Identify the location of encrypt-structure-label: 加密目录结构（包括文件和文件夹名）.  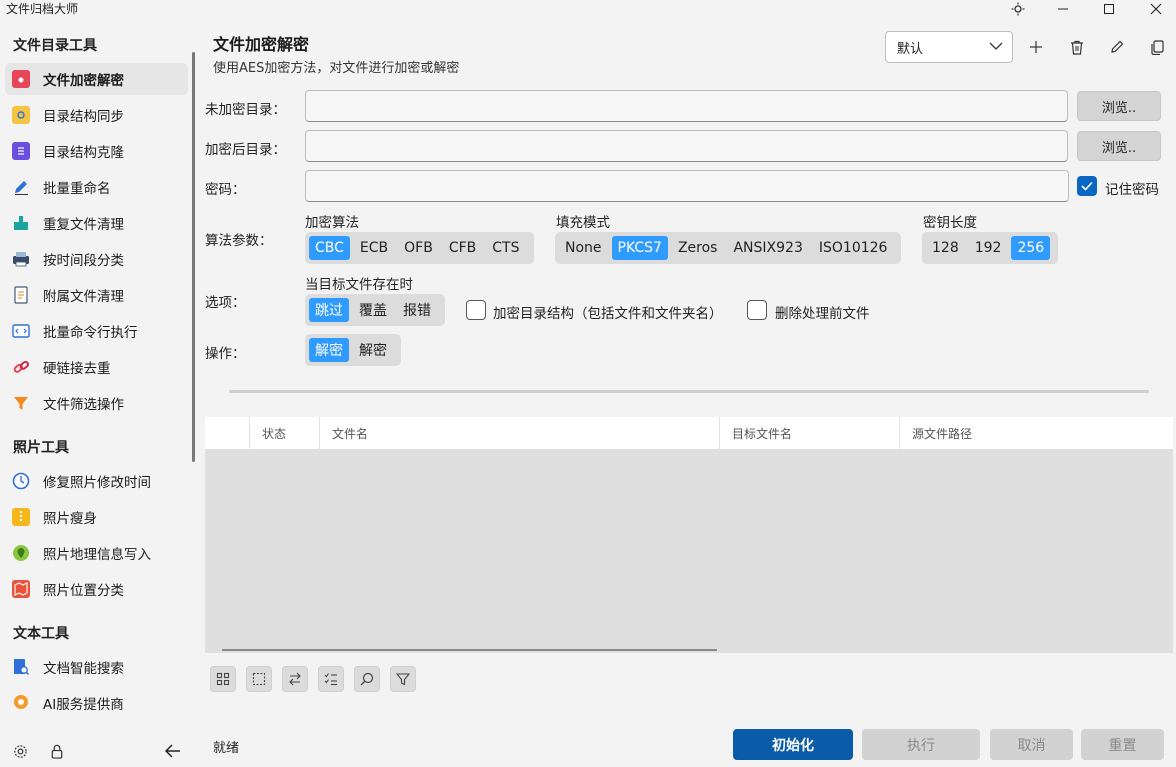
(608, 314).